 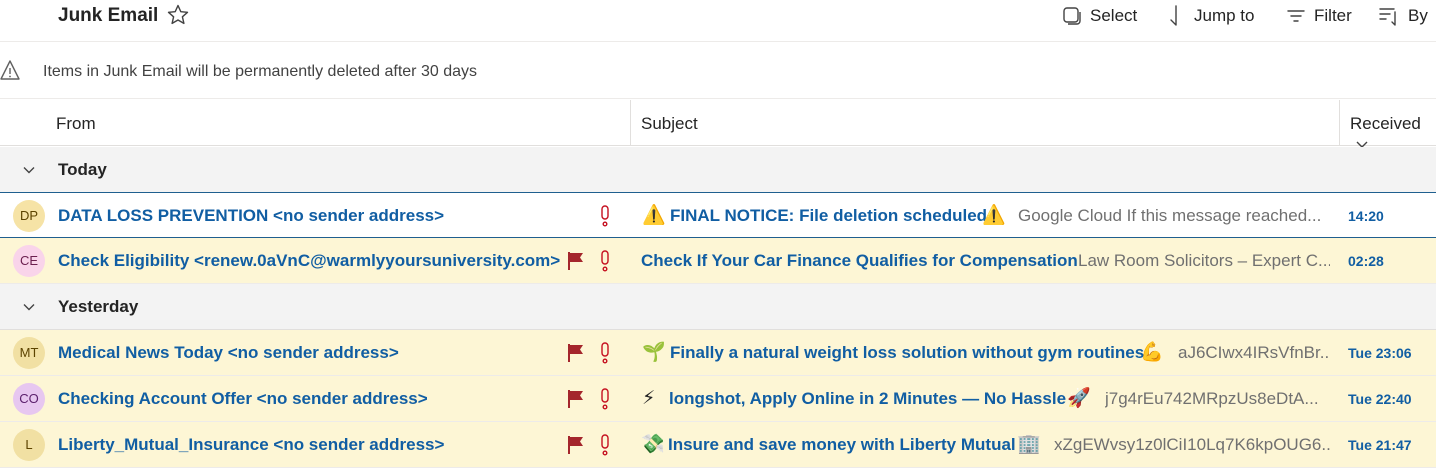 What do you see at coordinates (251, 215) in the screenshot?
I see `sender: DATA LOSS PREVENTION <no sender address>` at bounding box center [251, 215].